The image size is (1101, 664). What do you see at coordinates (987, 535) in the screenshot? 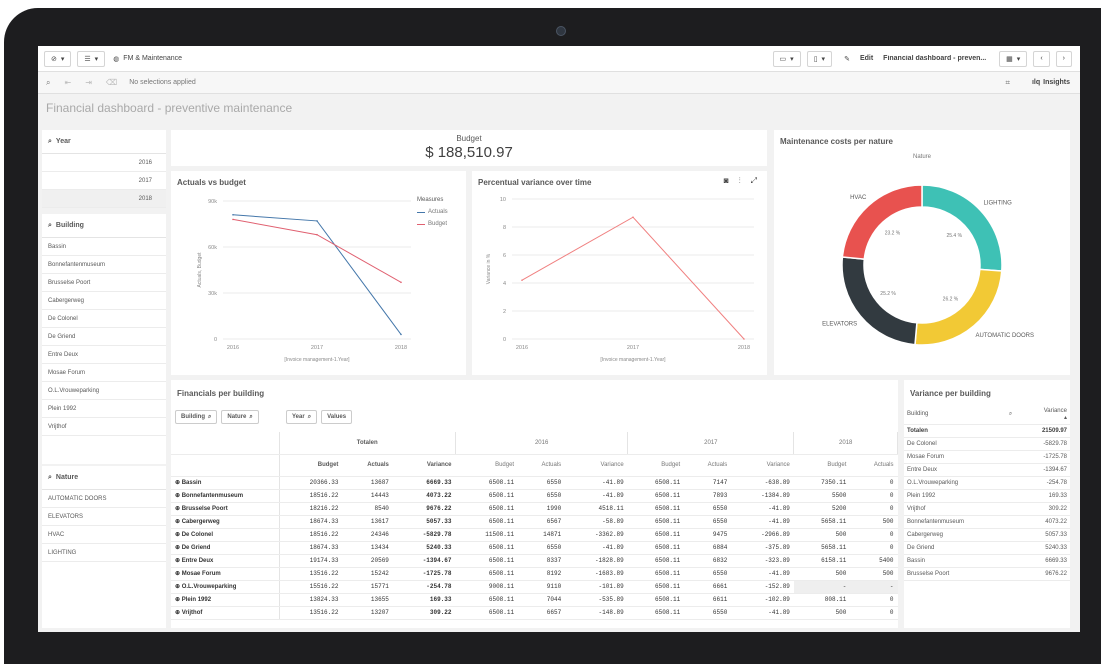
I see `table-row: Cabergerweg 5057.33` at bounding box center [987, 535].